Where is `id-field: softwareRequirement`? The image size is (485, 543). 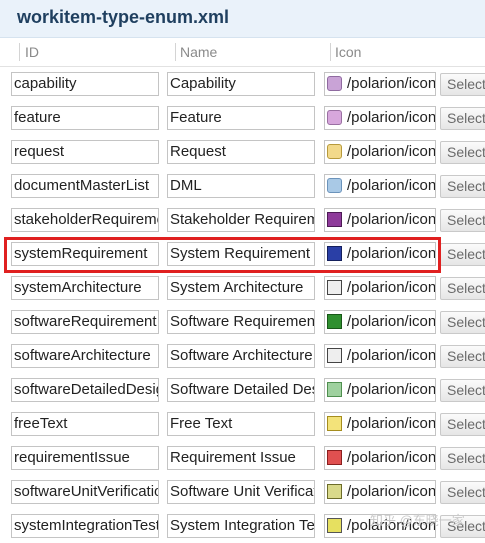
id-field: softwareRequirement is located at coordinates (85, 322).